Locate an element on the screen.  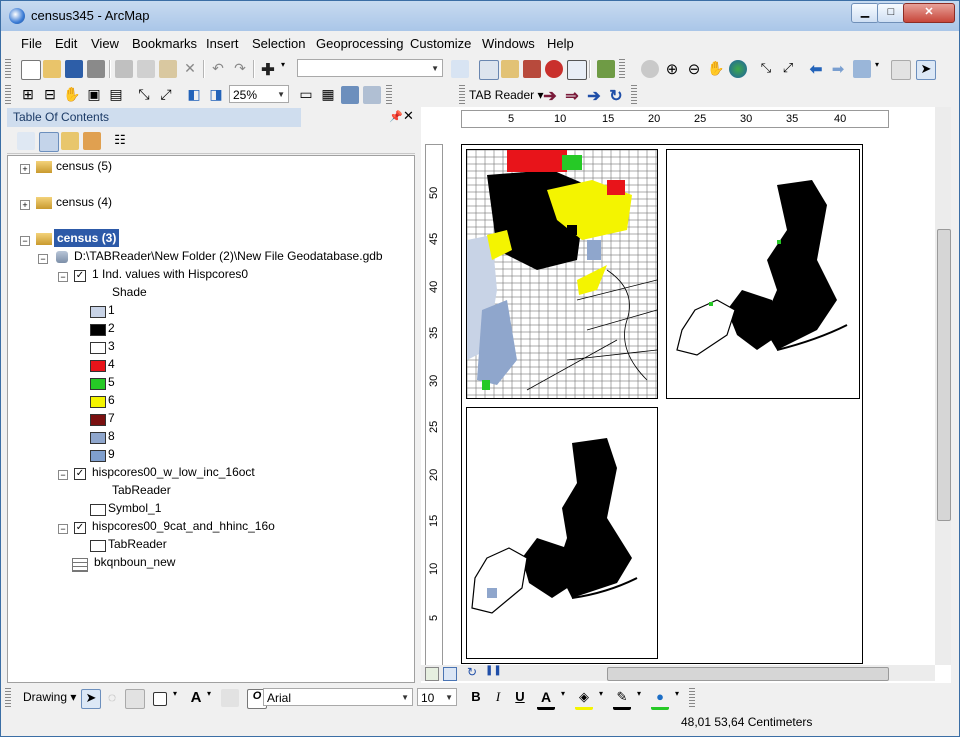
layer3-name: hispcores00_9cat_and_hhinc_16o is located at coordinates (183, 526).